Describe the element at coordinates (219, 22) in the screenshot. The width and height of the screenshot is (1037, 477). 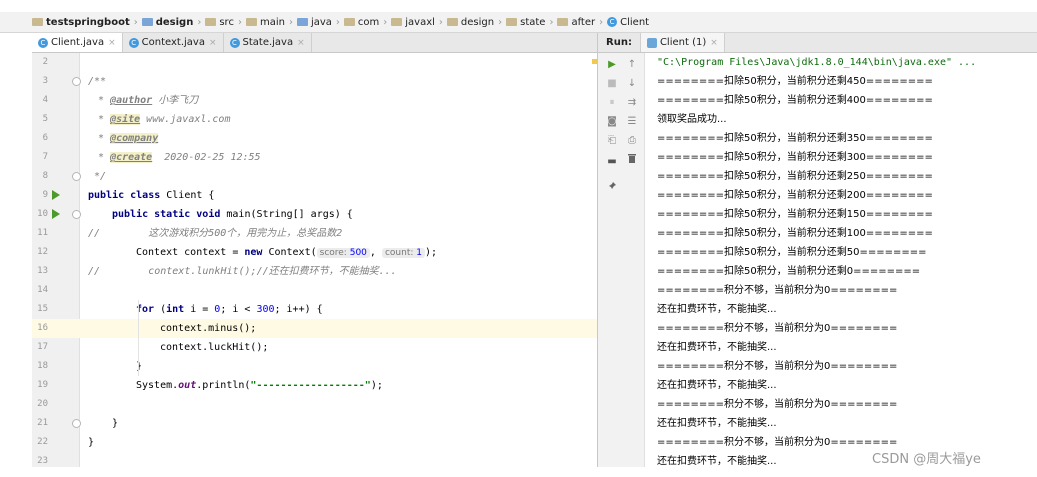
I see `breadcrumb-item: src` at that location.